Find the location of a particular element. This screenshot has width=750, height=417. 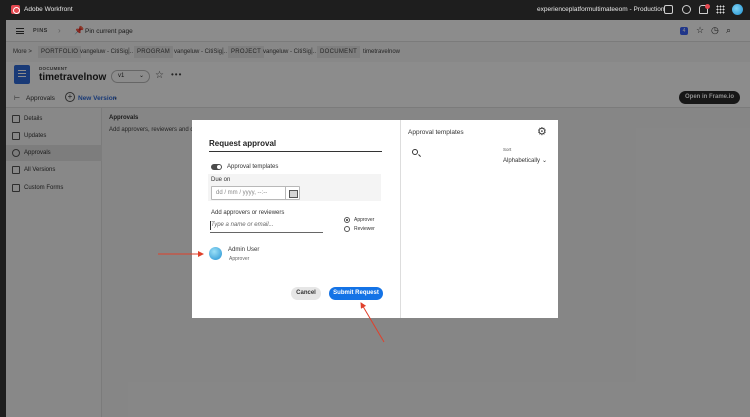

help-icon is located at coordinates (686, 9).